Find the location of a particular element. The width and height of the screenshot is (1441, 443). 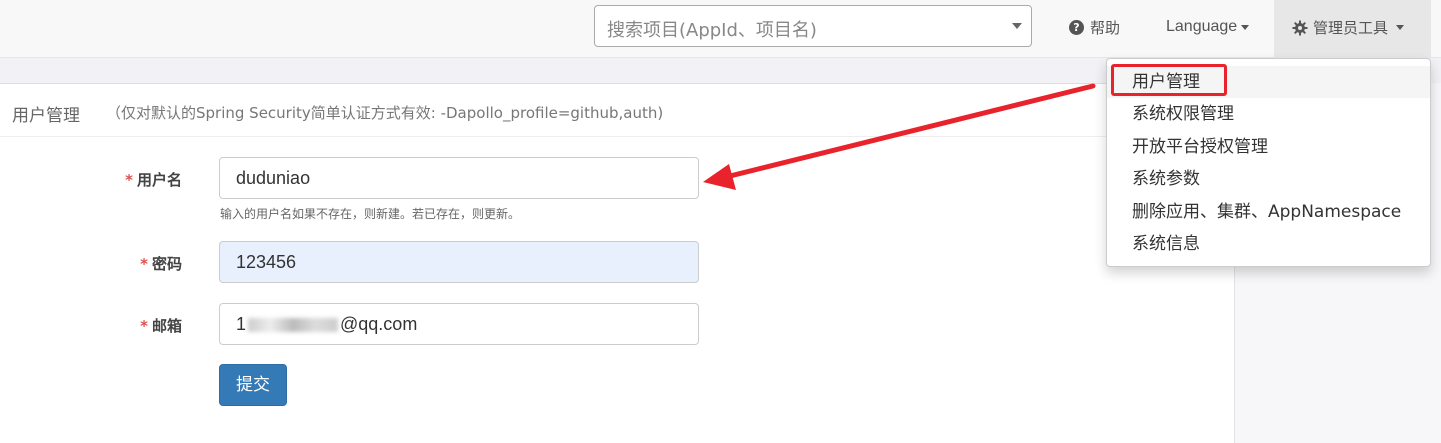

help-link: ? 帮助 is located at coordinates (1094, 27).